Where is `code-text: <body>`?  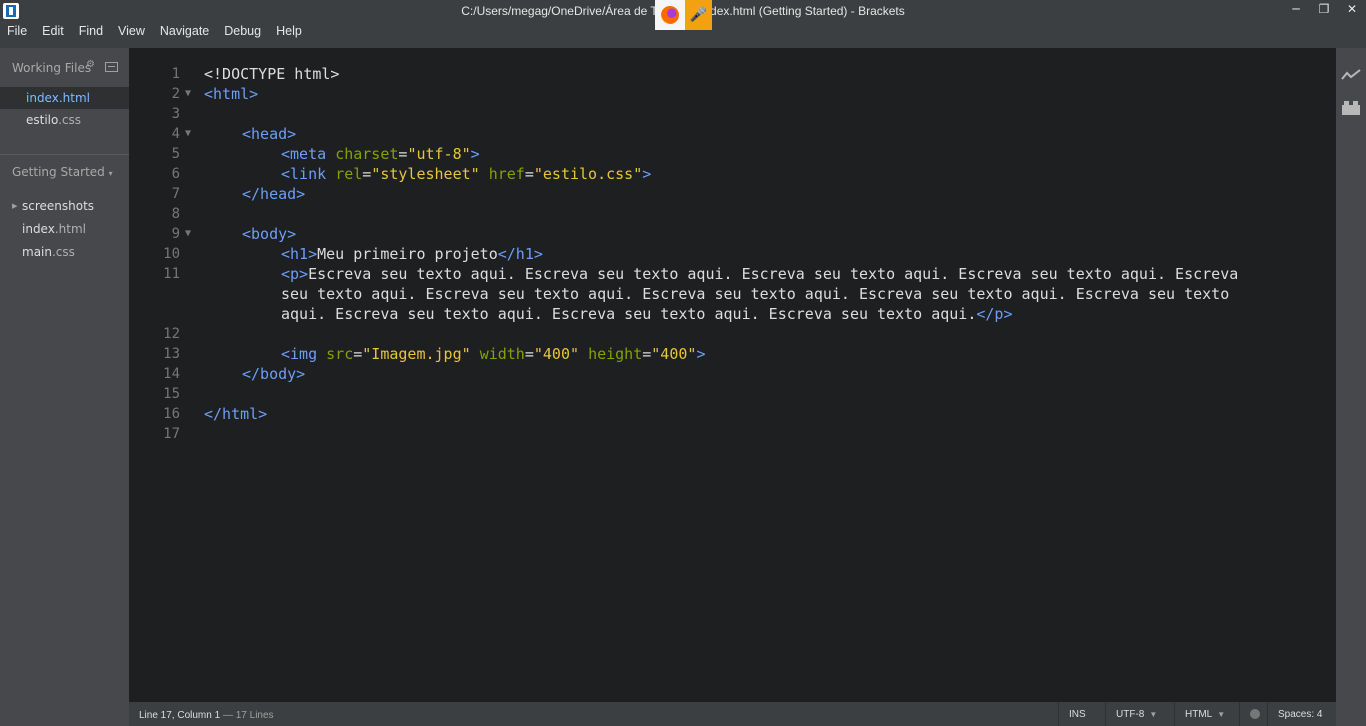 code-text: <body> is located at coordinates (269, 234).